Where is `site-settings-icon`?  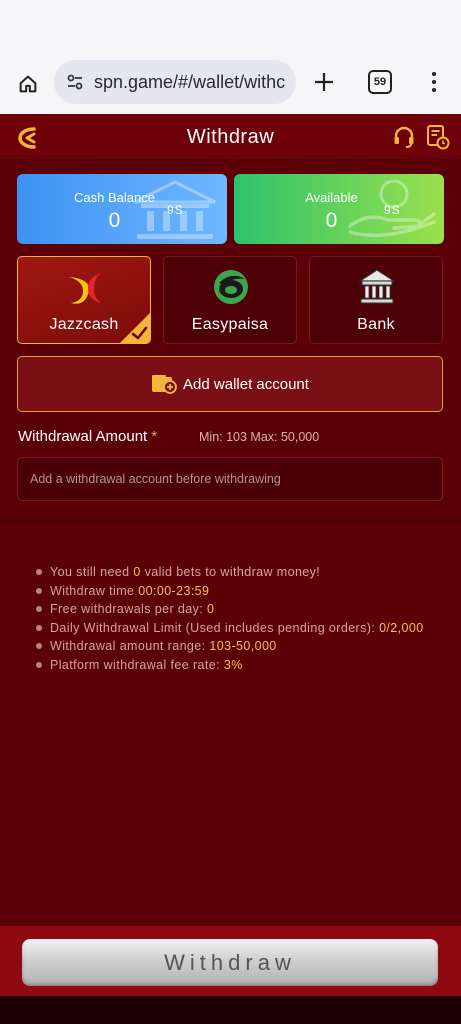
site-settings-icon is located at coordinates (75, 82).